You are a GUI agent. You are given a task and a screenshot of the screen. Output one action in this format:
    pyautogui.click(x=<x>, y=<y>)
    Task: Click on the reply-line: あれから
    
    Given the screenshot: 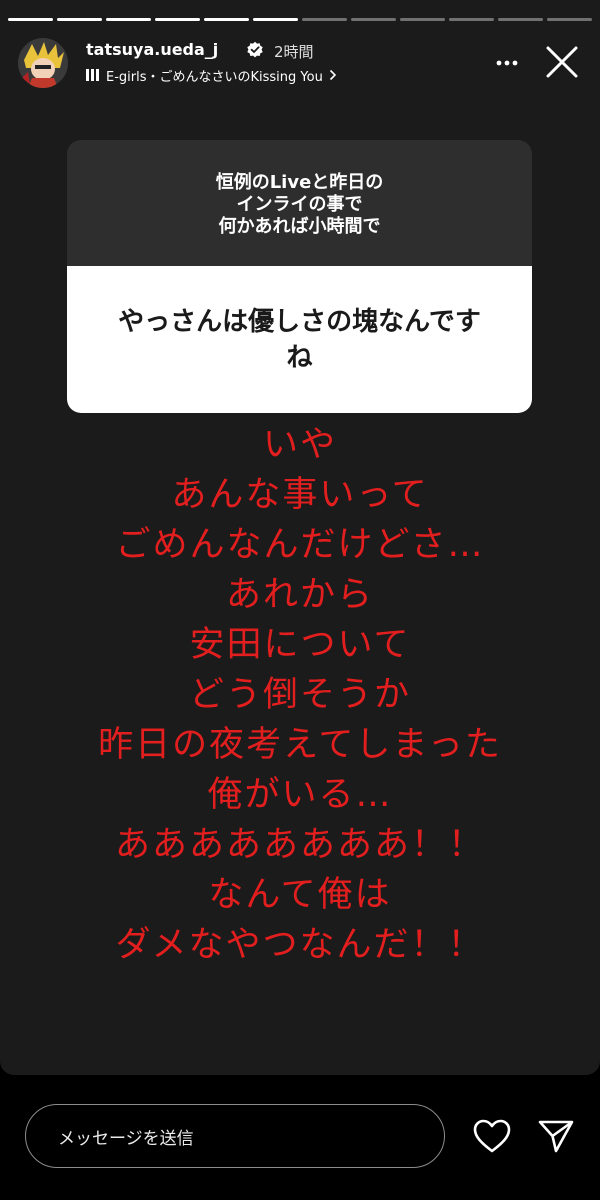 What is the action you would take?
    pyautogui.click(x=299, y=595)
    